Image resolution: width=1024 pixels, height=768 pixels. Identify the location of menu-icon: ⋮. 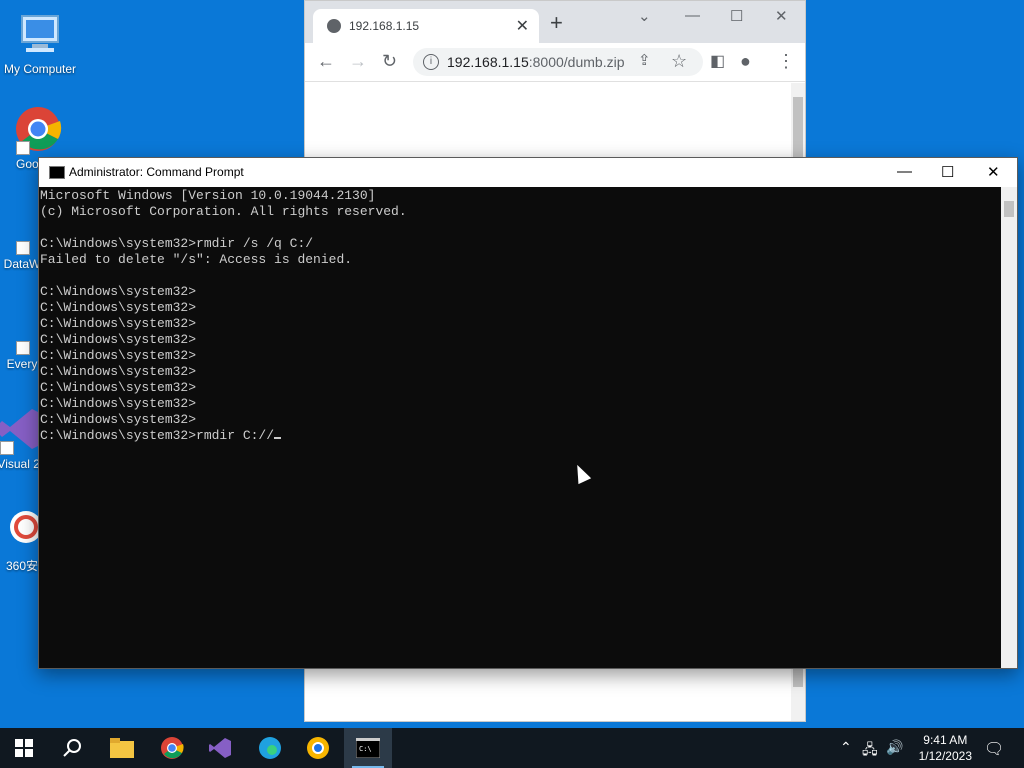
(786, 61).